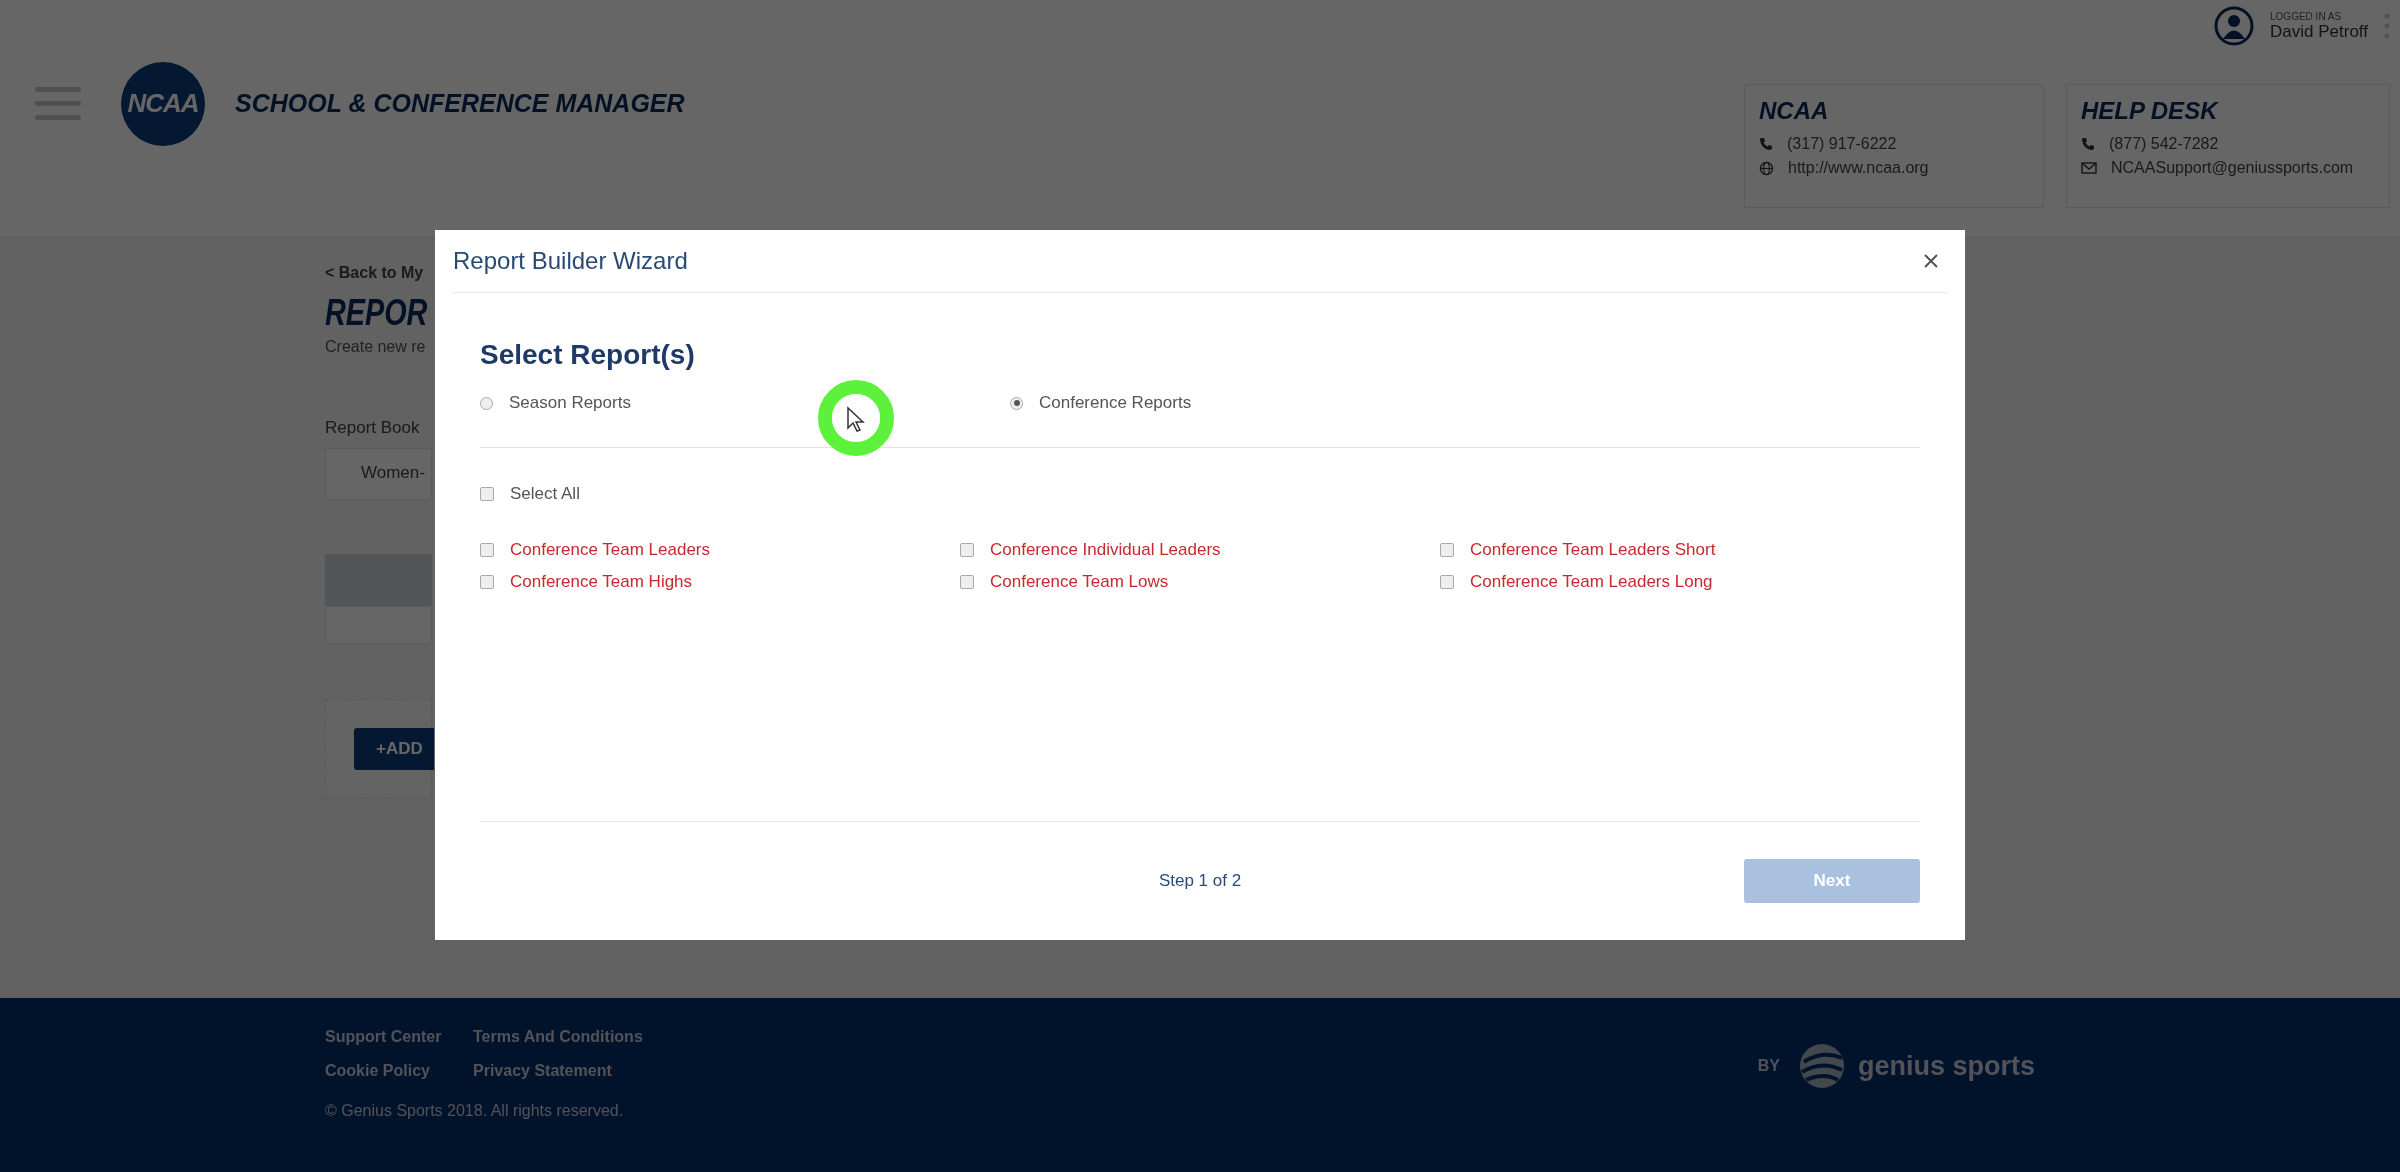 The height and width of the screenshot is (1172, 2400). Describe the element at coordinates (378, 474) in the screenshot. I see `report-book-field: Women-` at that location.